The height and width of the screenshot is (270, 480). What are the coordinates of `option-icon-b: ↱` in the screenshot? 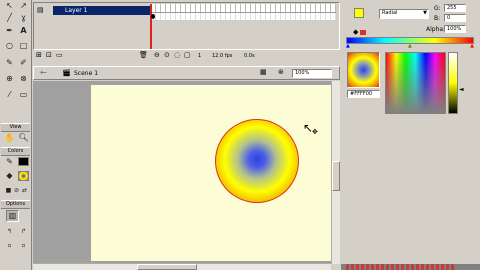 It's located at (23, 232).